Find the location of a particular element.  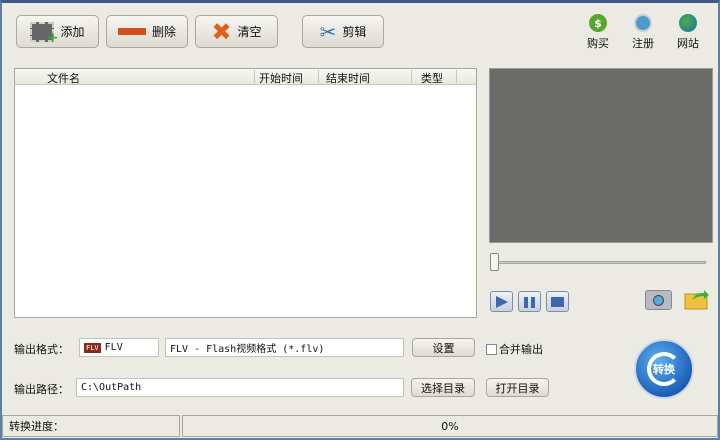

open-directory-label: 打开目录 is located at coordinates (517, 388).